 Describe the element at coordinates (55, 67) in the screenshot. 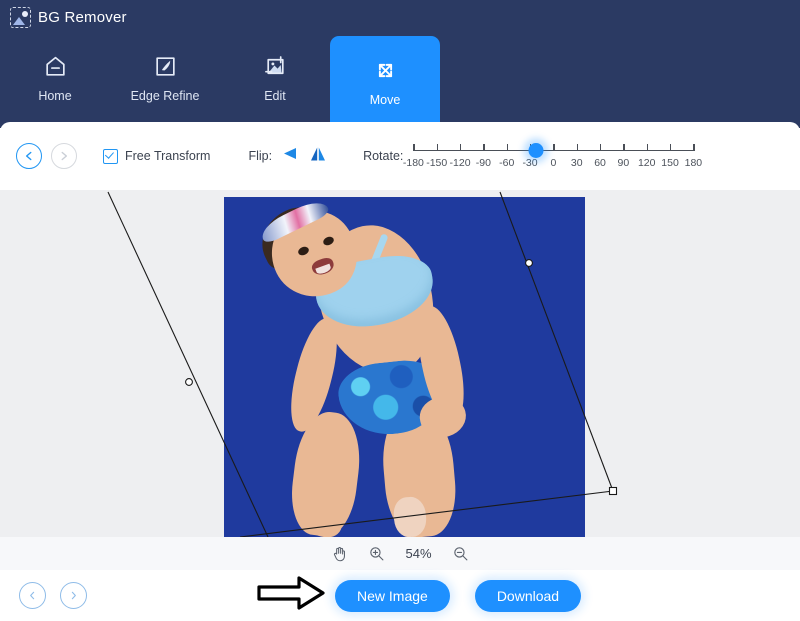

I see `home-icon` at that location.